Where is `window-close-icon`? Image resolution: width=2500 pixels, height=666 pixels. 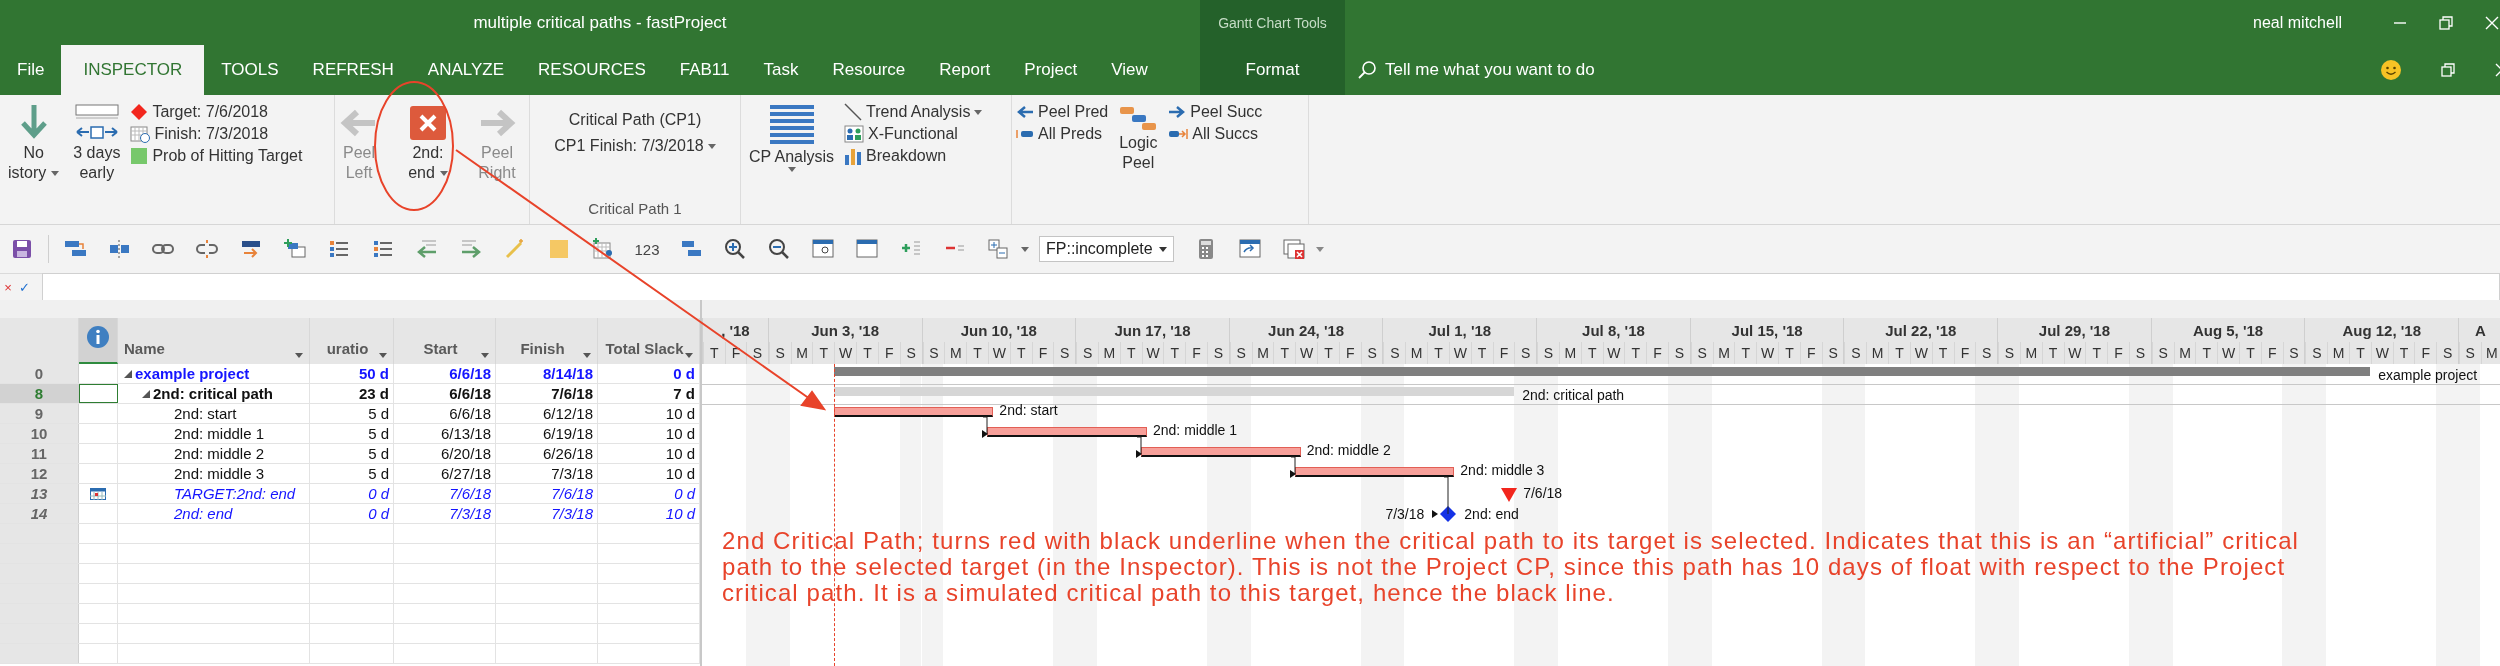
window-close-icon is located at coordinates (1293, 249).